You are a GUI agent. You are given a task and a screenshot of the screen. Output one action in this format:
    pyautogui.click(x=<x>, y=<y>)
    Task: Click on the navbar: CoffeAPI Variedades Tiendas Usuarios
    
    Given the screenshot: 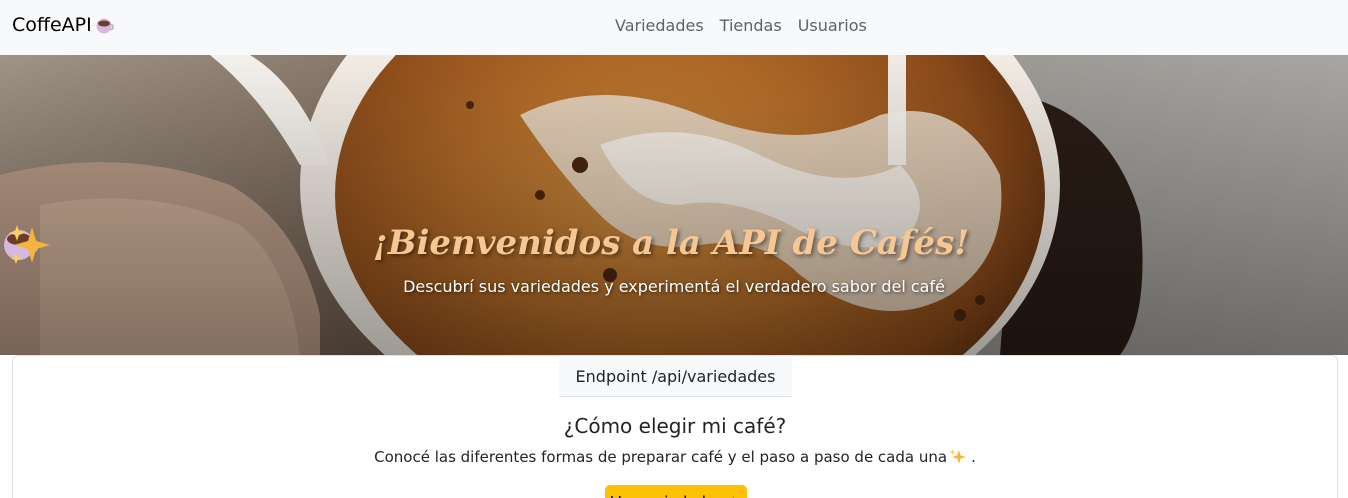 What is the action you would take?
    pyautogui.click(x=674, y=27)
    